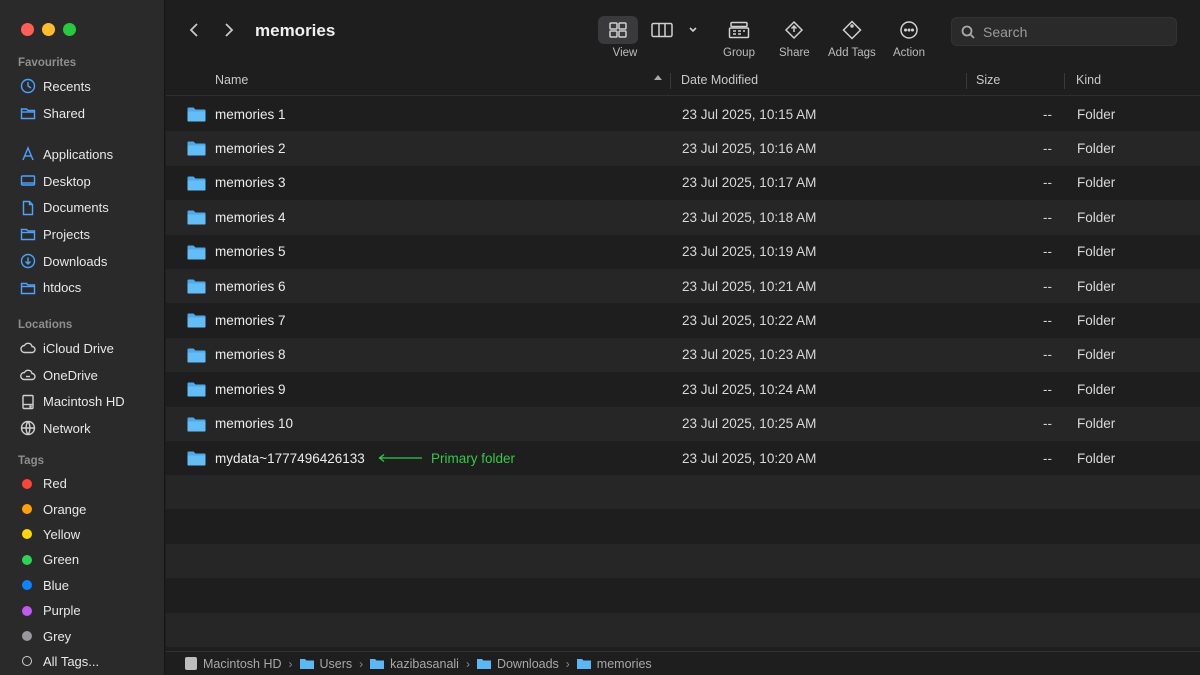 This screenshot has height=675, width=1200. What do you see at coordinates (683, 355) in the screenshot?
I see `table-row: memories 8 23 Jul 2025, 10:23 AM -- Folder` at bounding box center [683, 355].